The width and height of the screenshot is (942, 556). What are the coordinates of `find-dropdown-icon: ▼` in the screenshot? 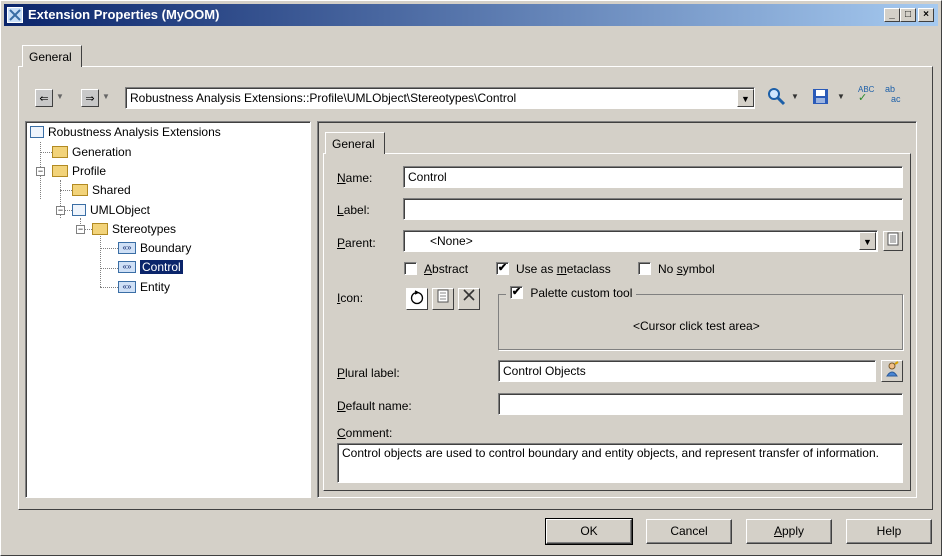 It's located at (795, 96).